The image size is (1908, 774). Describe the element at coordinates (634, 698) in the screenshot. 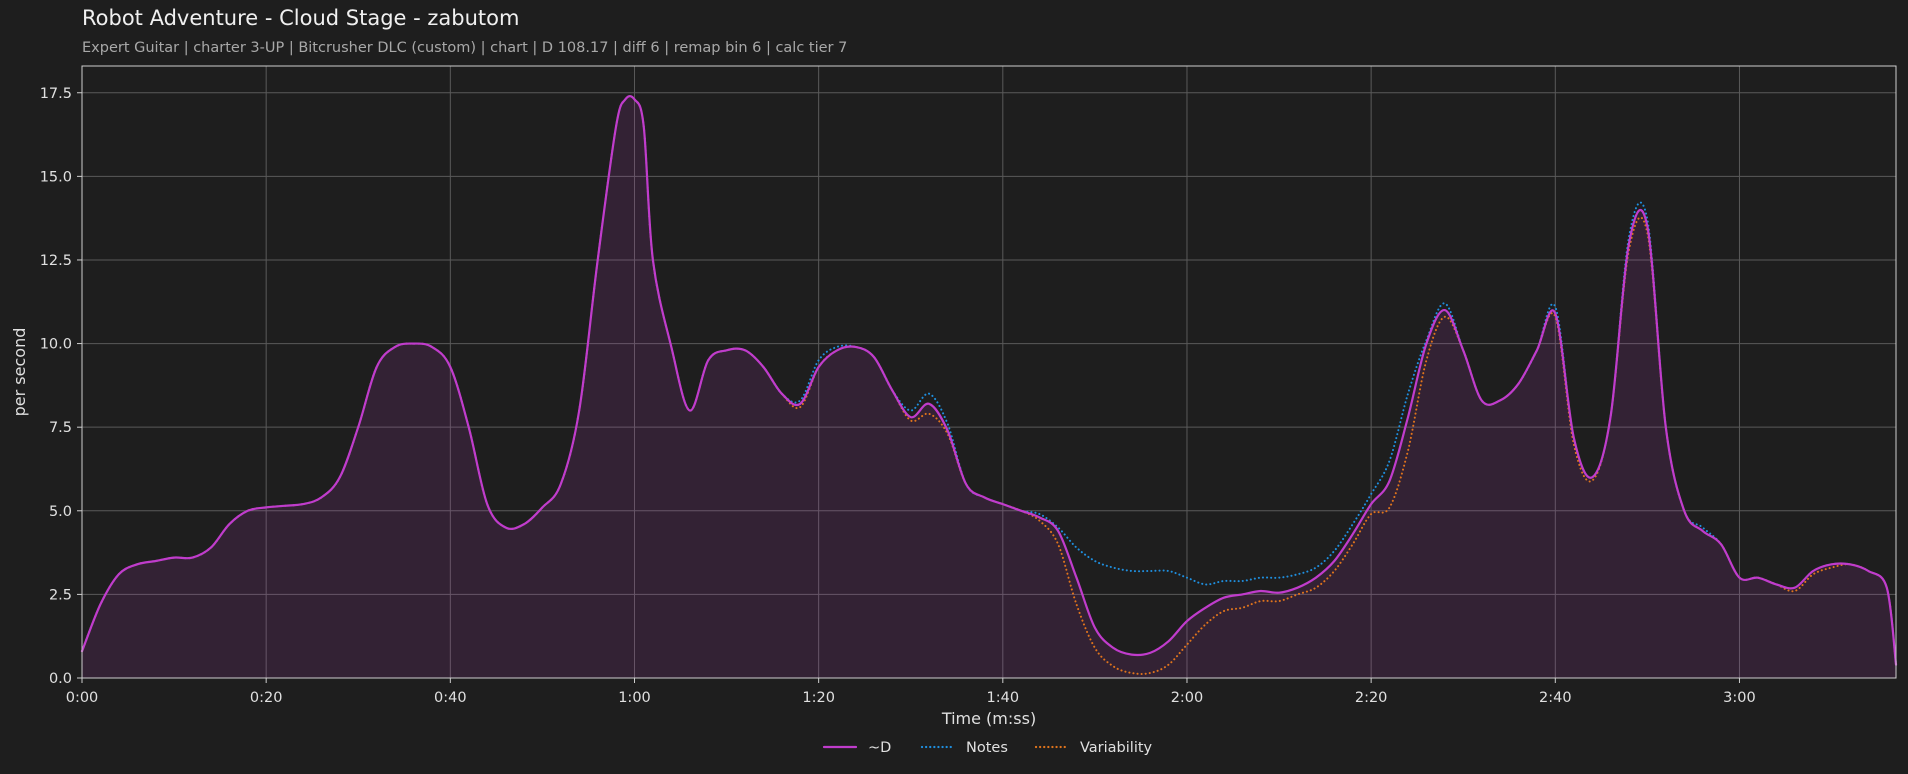

I see `x-tick-label: 1:00` at that location.